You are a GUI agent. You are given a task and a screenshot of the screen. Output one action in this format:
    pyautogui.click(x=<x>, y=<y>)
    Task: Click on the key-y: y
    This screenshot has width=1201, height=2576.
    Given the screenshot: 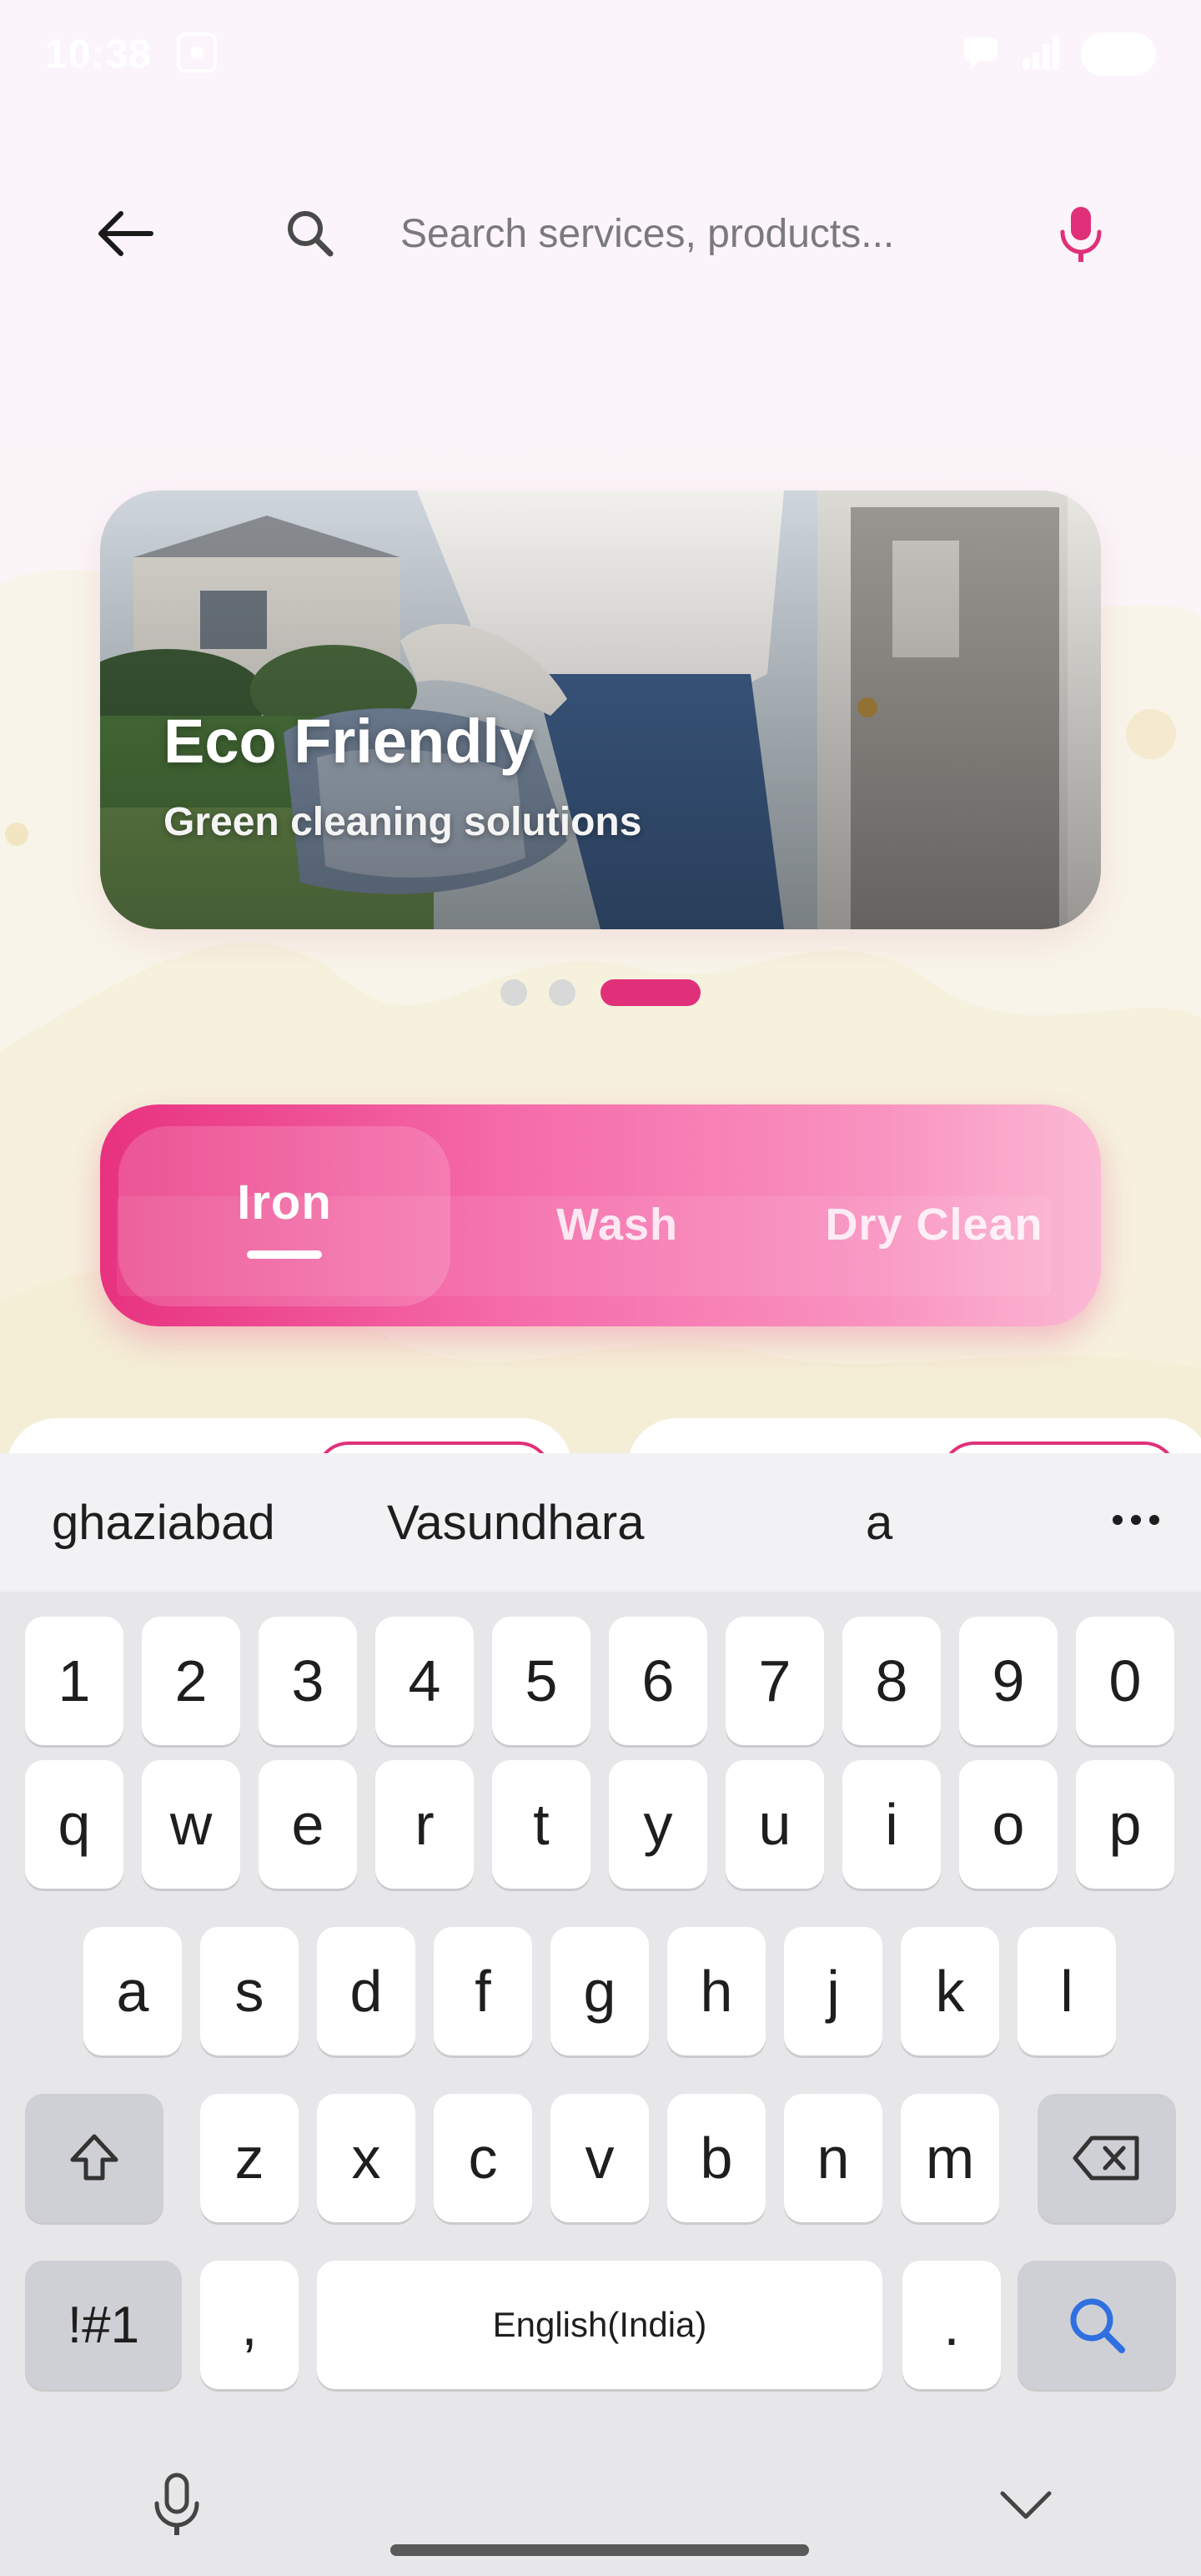 What is the action you would take?
    pyautogui.click(x=658, y=1824)
    